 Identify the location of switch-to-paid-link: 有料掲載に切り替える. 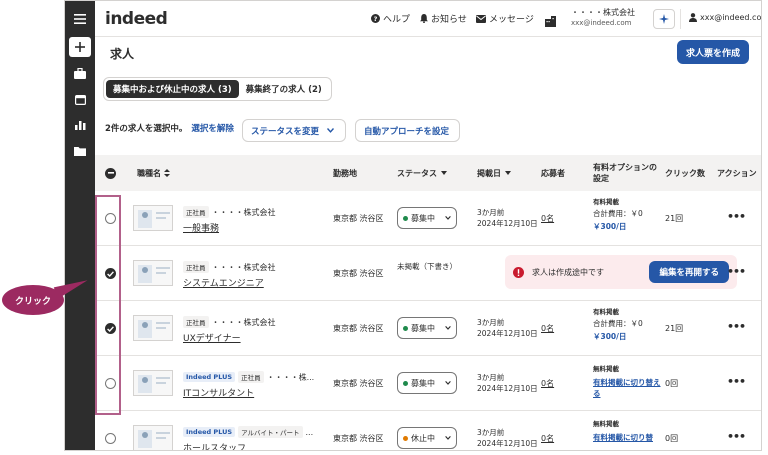
(627, 388).